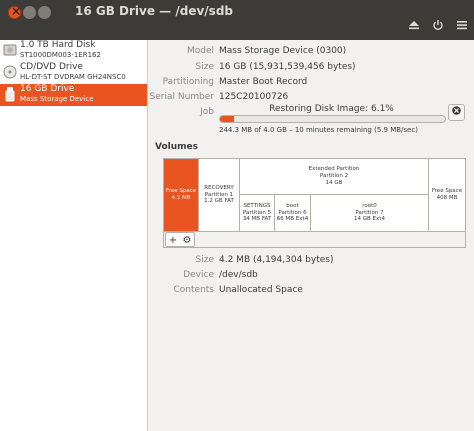 The height and width of the screenshot is (431, 474). Describe the element at coordinates (369, 205) in the screenshot. I see `volume-line: root0` at that location.